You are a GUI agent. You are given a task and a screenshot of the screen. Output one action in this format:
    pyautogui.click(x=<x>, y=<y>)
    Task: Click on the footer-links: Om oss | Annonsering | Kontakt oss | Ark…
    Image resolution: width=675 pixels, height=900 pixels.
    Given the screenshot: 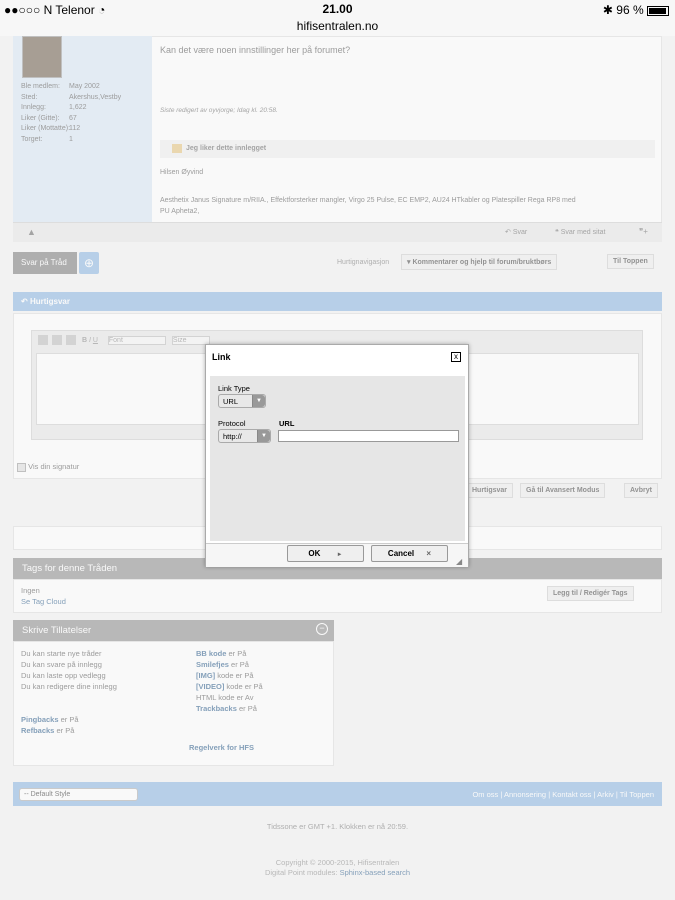 What is the action you would take?
    pyautogui.click(x=563, y=794)
    